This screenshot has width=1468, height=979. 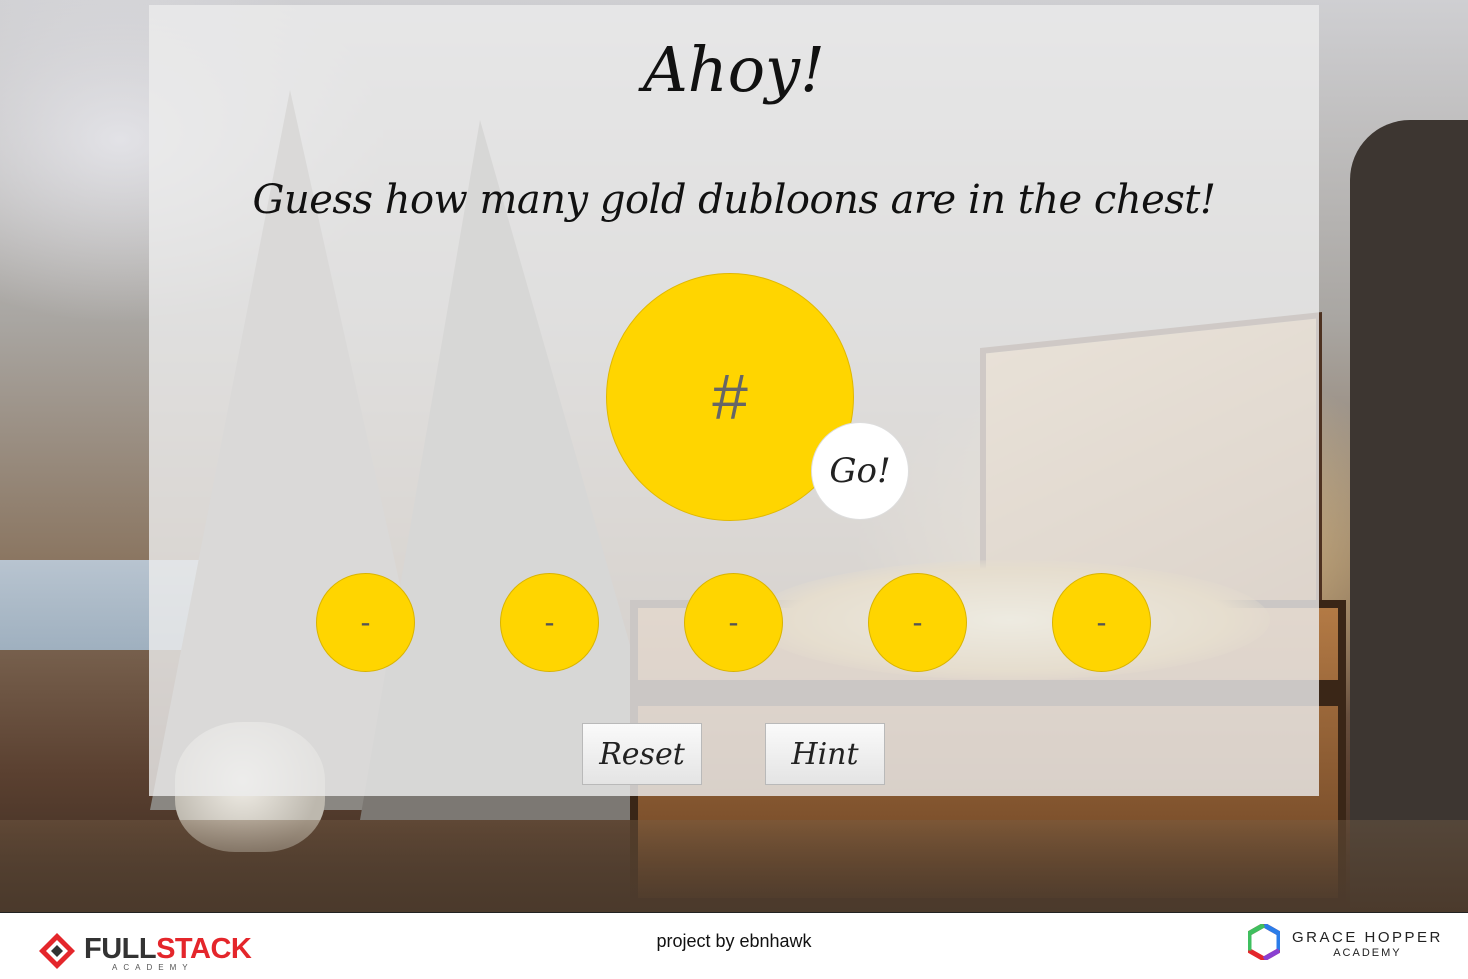 What do you see at coordinates (1367, 952) in the screenshot?
I see `grace-hopper-logo-subtext: ACADEMY` at bounding box center [1367, 952].